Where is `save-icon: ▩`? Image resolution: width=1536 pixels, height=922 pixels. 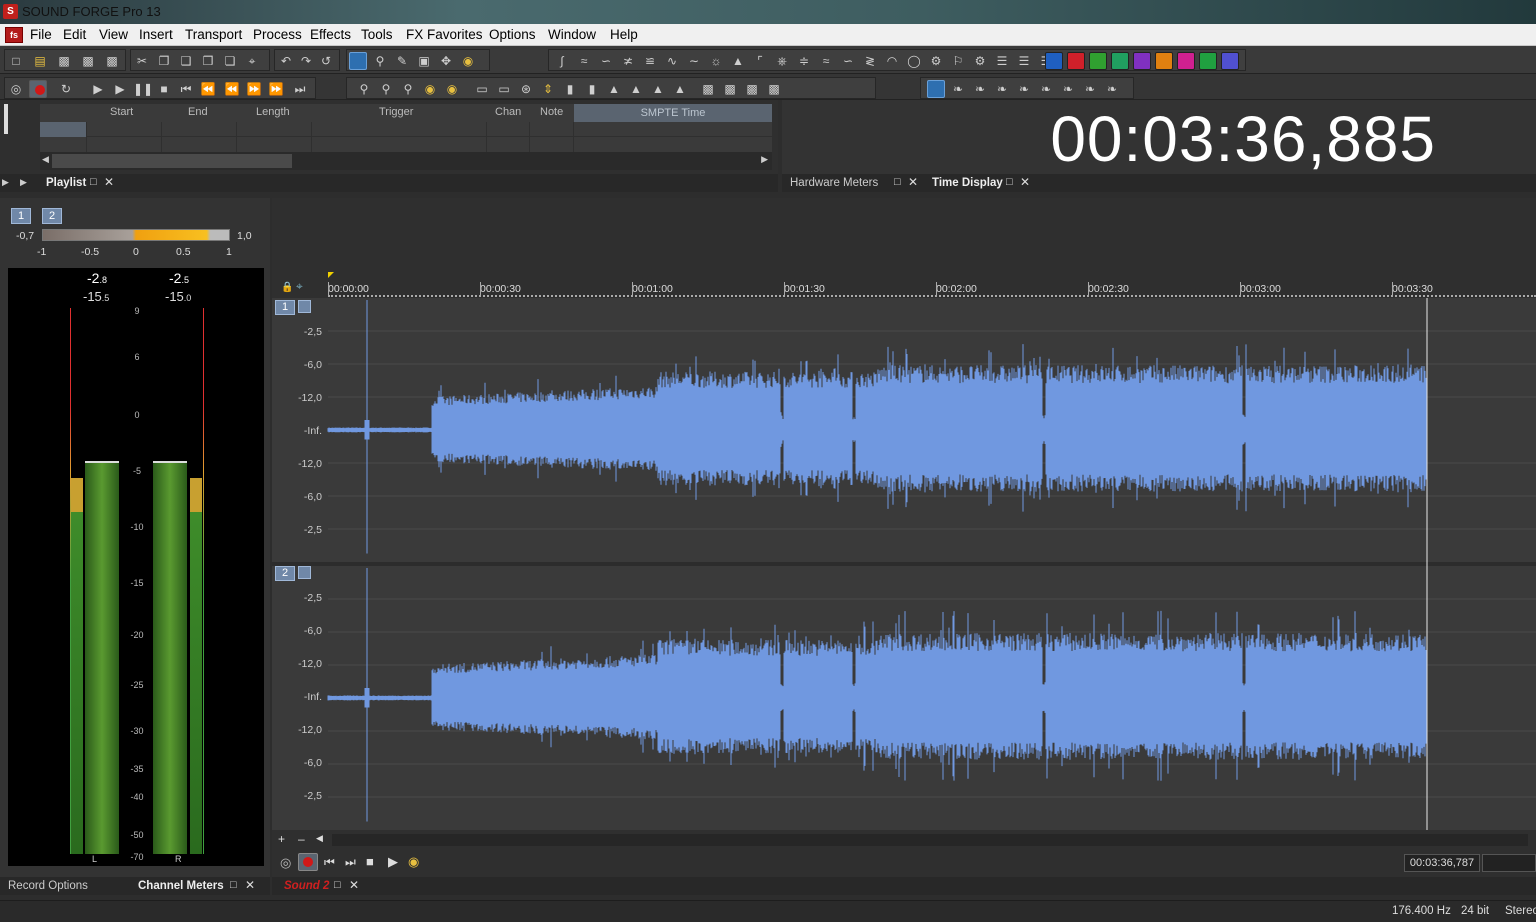
save-icon: ▩ is located at coordinates (64, 61).